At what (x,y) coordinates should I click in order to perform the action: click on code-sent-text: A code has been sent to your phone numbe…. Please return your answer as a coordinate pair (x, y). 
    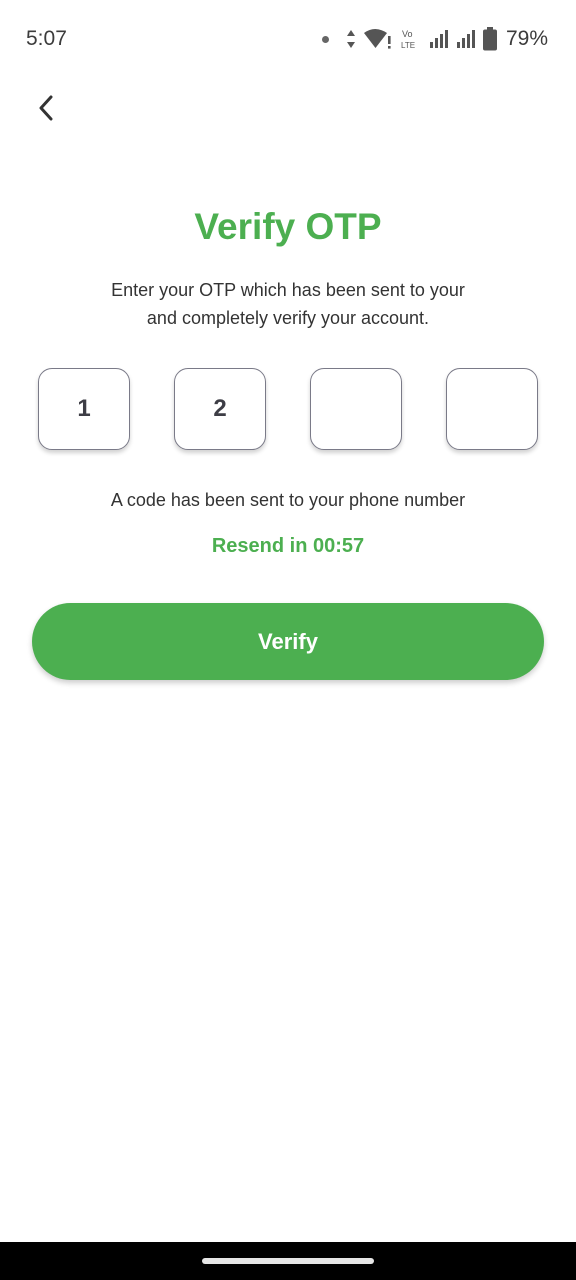
    Looking at the image, I should click on (288, 500).